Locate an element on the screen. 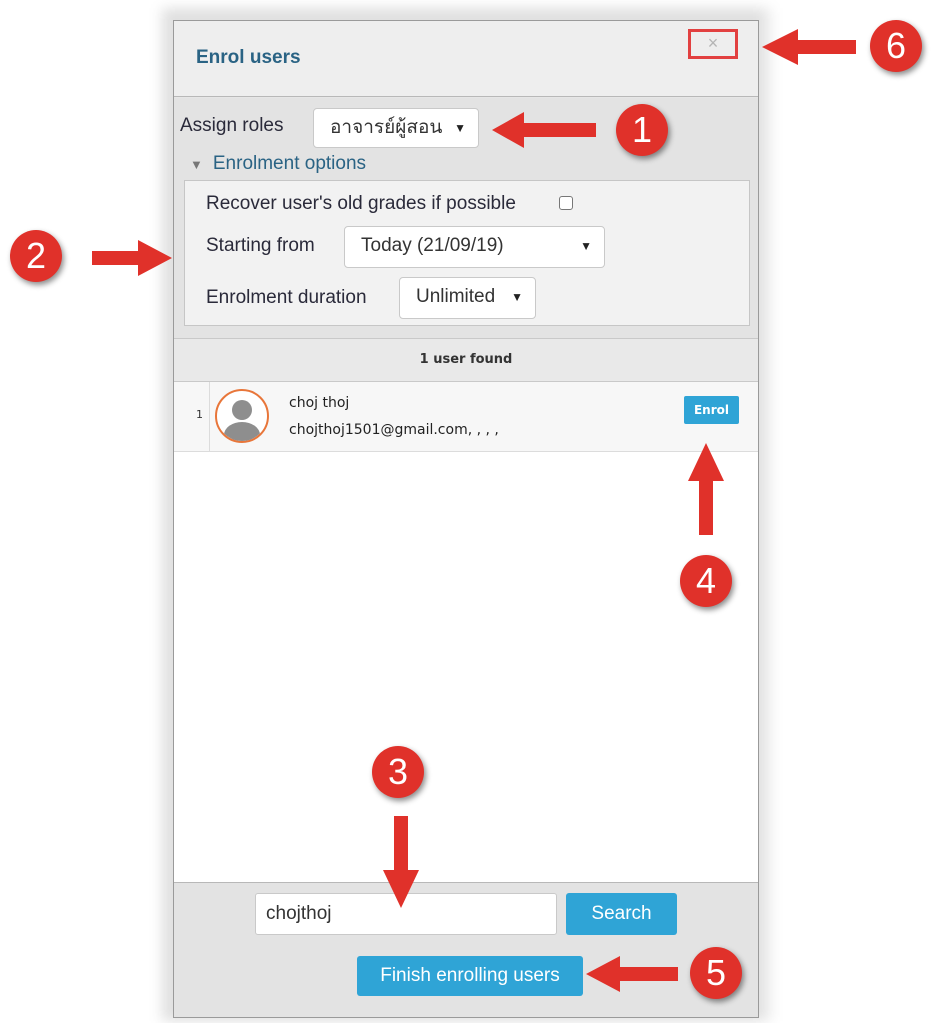  enrolment-duration-select: Unlimited ▼ is located at coordinates (467, 298).